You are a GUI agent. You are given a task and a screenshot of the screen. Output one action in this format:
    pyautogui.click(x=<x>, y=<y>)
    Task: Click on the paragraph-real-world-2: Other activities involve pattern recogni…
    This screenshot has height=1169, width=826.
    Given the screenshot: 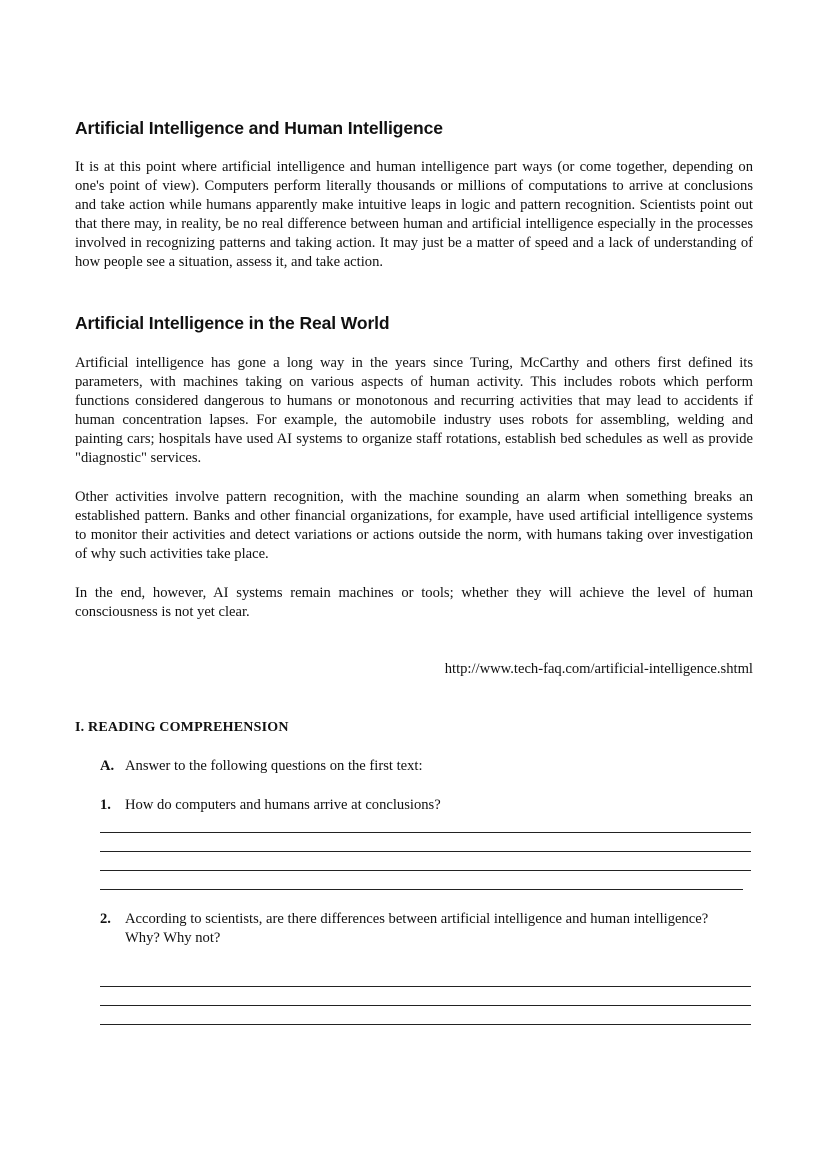 What is the action you would take?
    pyautogui.click(x=414, y=526)
    